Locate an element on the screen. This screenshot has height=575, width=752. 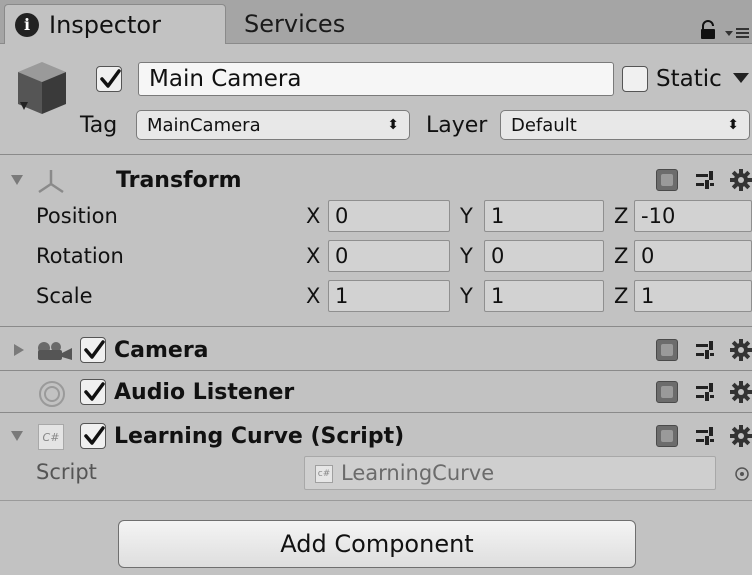
camera-title: Camera is located at coordinates (161, 350).